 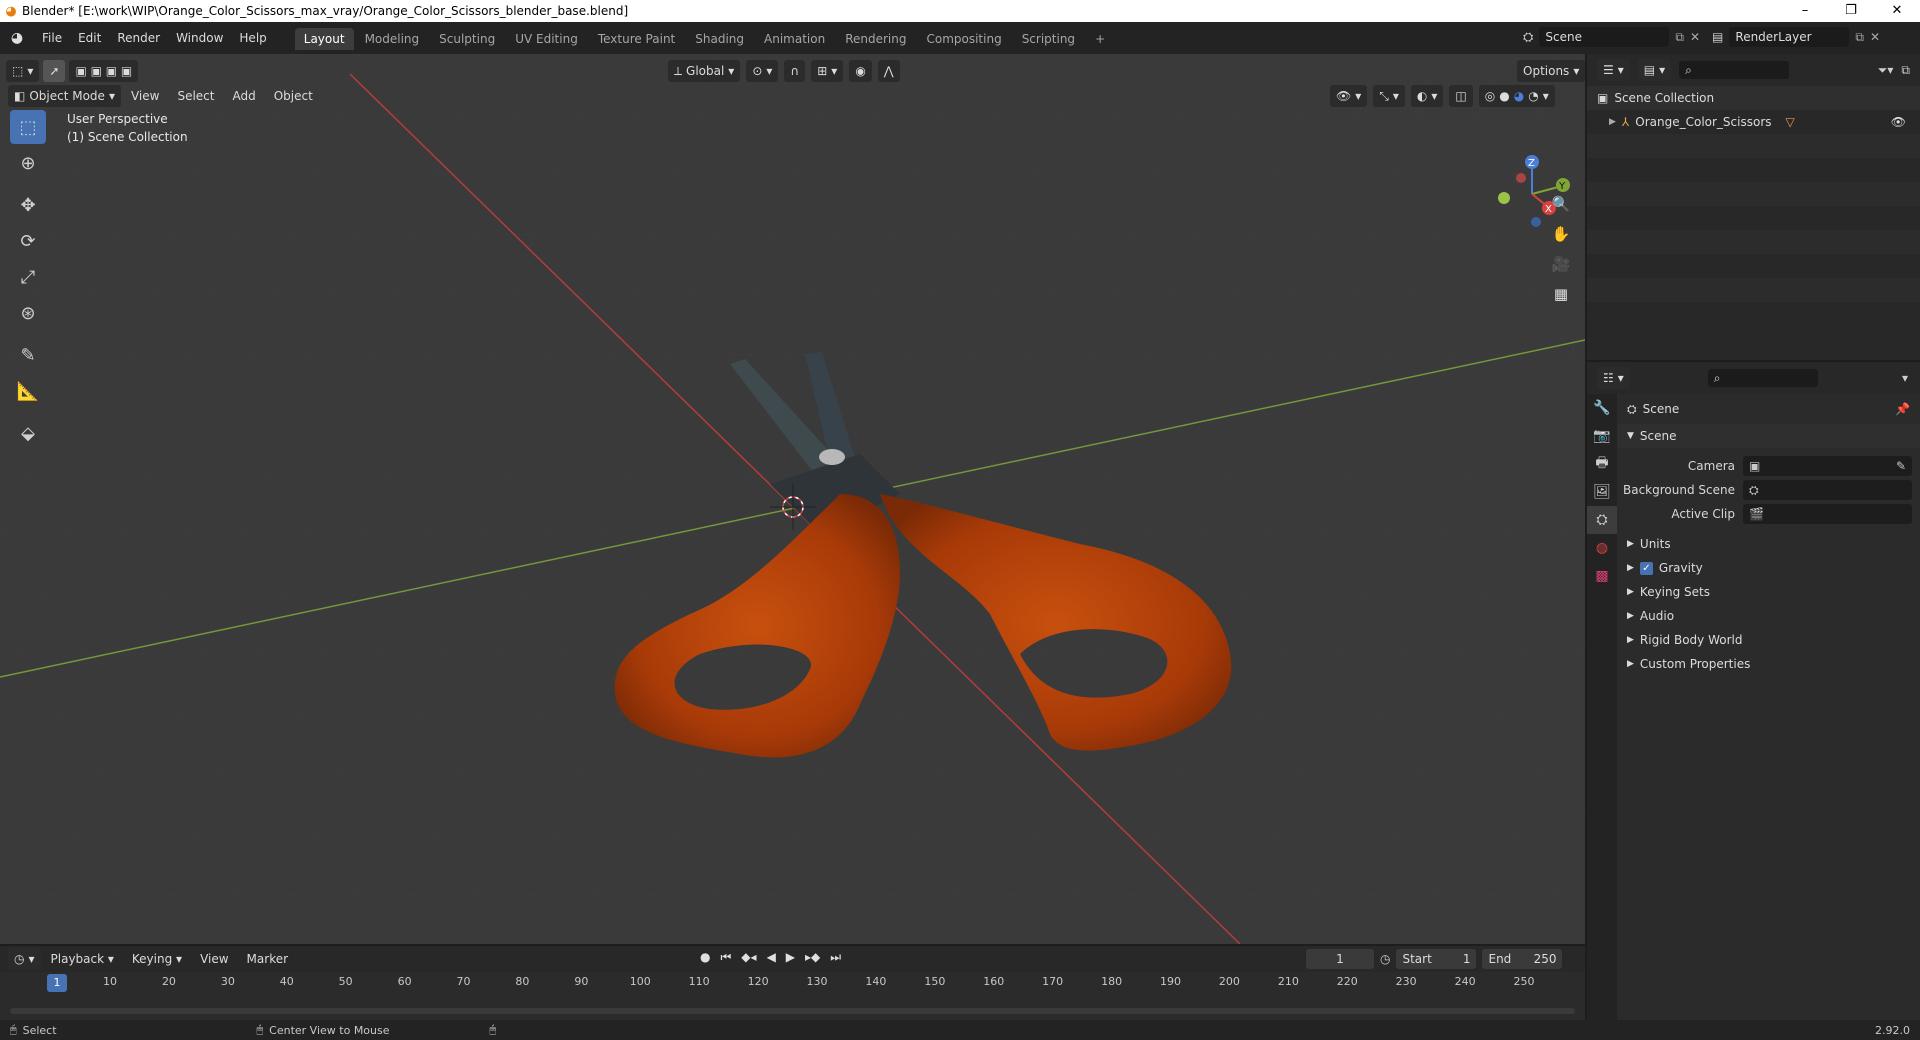 I want to click on background-scene-field: ⛭, so click(x=1827, y=490).